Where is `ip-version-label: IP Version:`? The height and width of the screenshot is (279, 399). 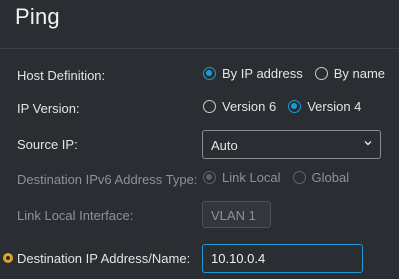 ip-version-label: IP Version: is located at coordinates (48, 108).